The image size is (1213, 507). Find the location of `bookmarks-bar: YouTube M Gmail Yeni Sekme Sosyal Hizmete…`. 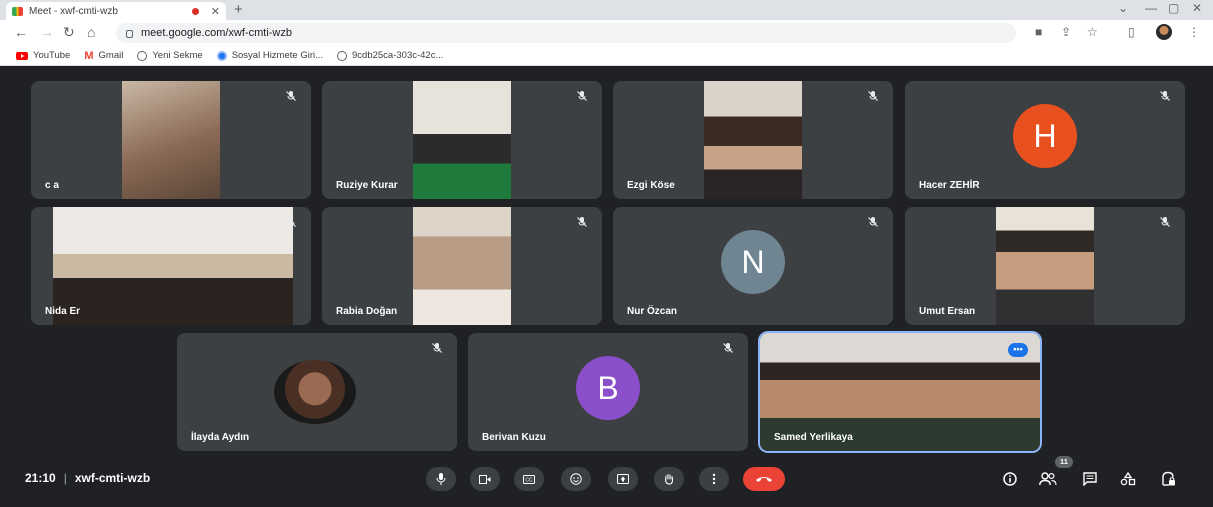

bookmarks-bar: YouTube M Gmail Yeni Sekme Sosyal Hizmete… is located at coordinates (606, 56).